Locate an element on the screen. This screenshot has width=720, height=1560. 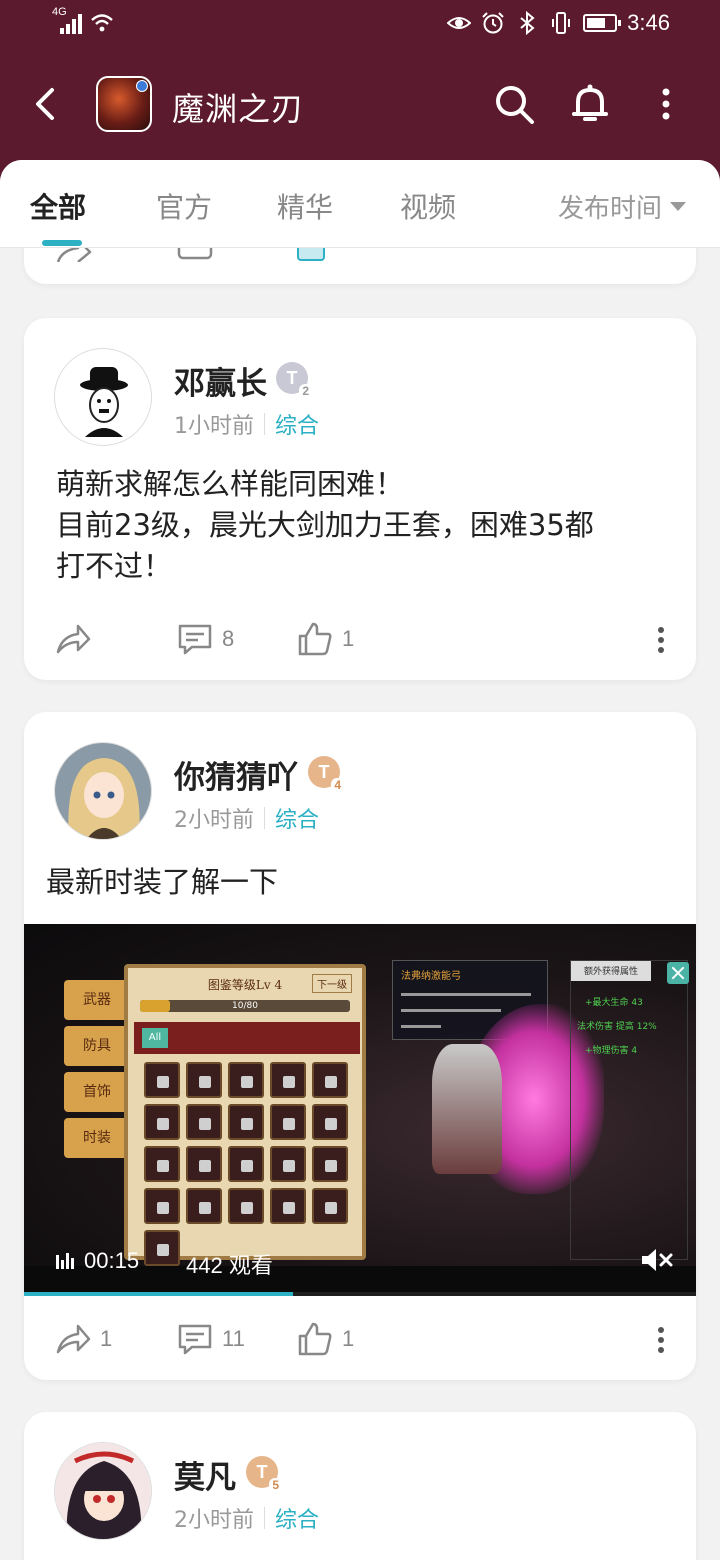
user-level-badge: T 4 is located at coordinates (326, 774).